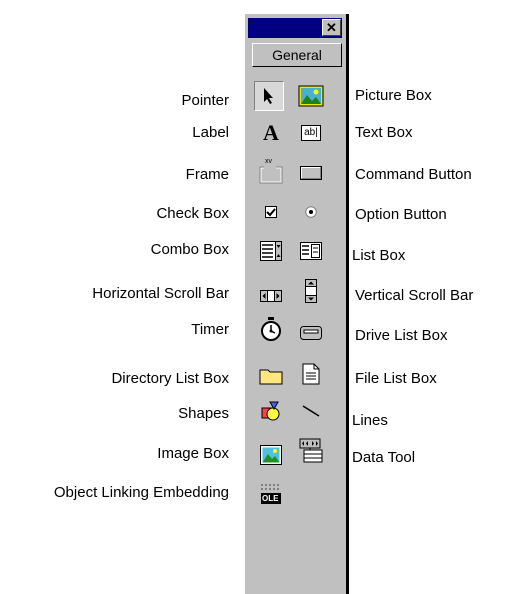  I want to click on pointer-label: Pointer, so click(205, 100).